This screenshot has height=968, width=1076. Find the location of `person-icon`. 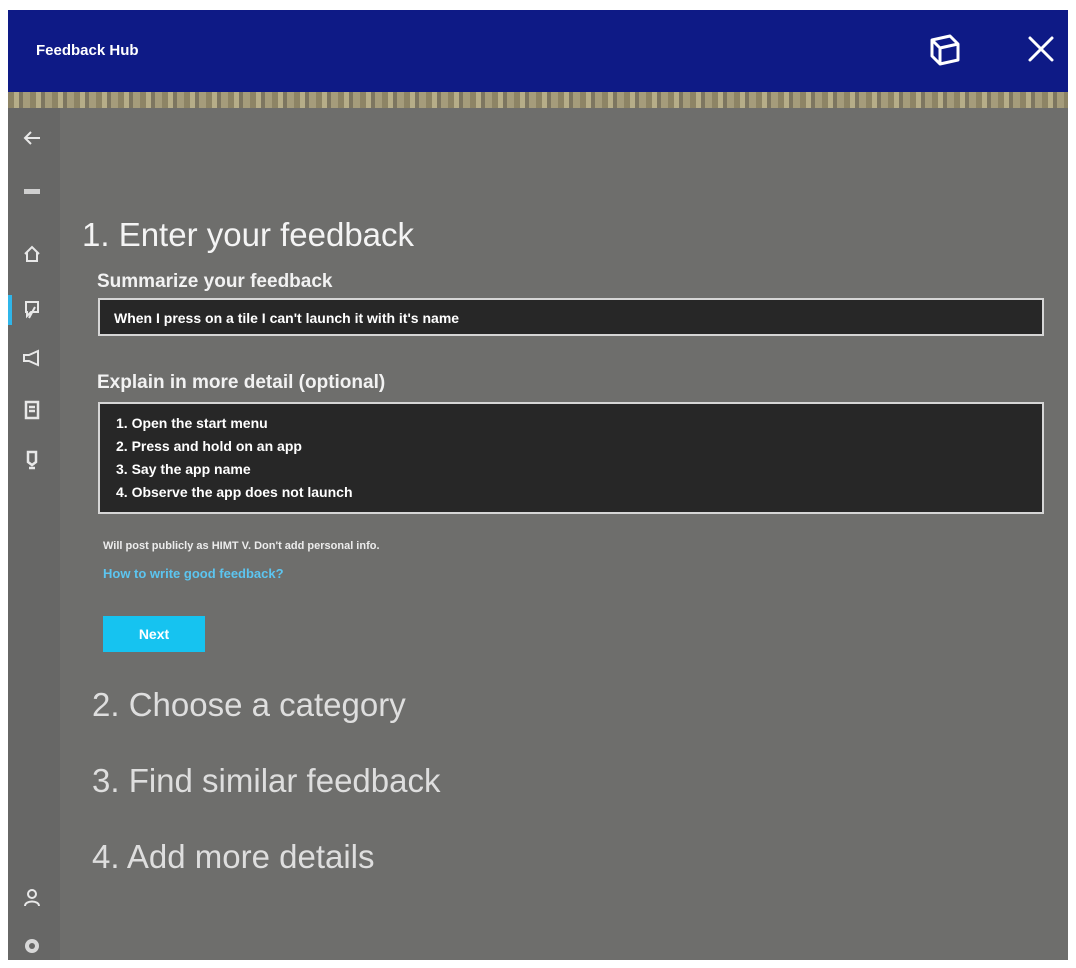

person-icon is located at coordinates (32, 898).